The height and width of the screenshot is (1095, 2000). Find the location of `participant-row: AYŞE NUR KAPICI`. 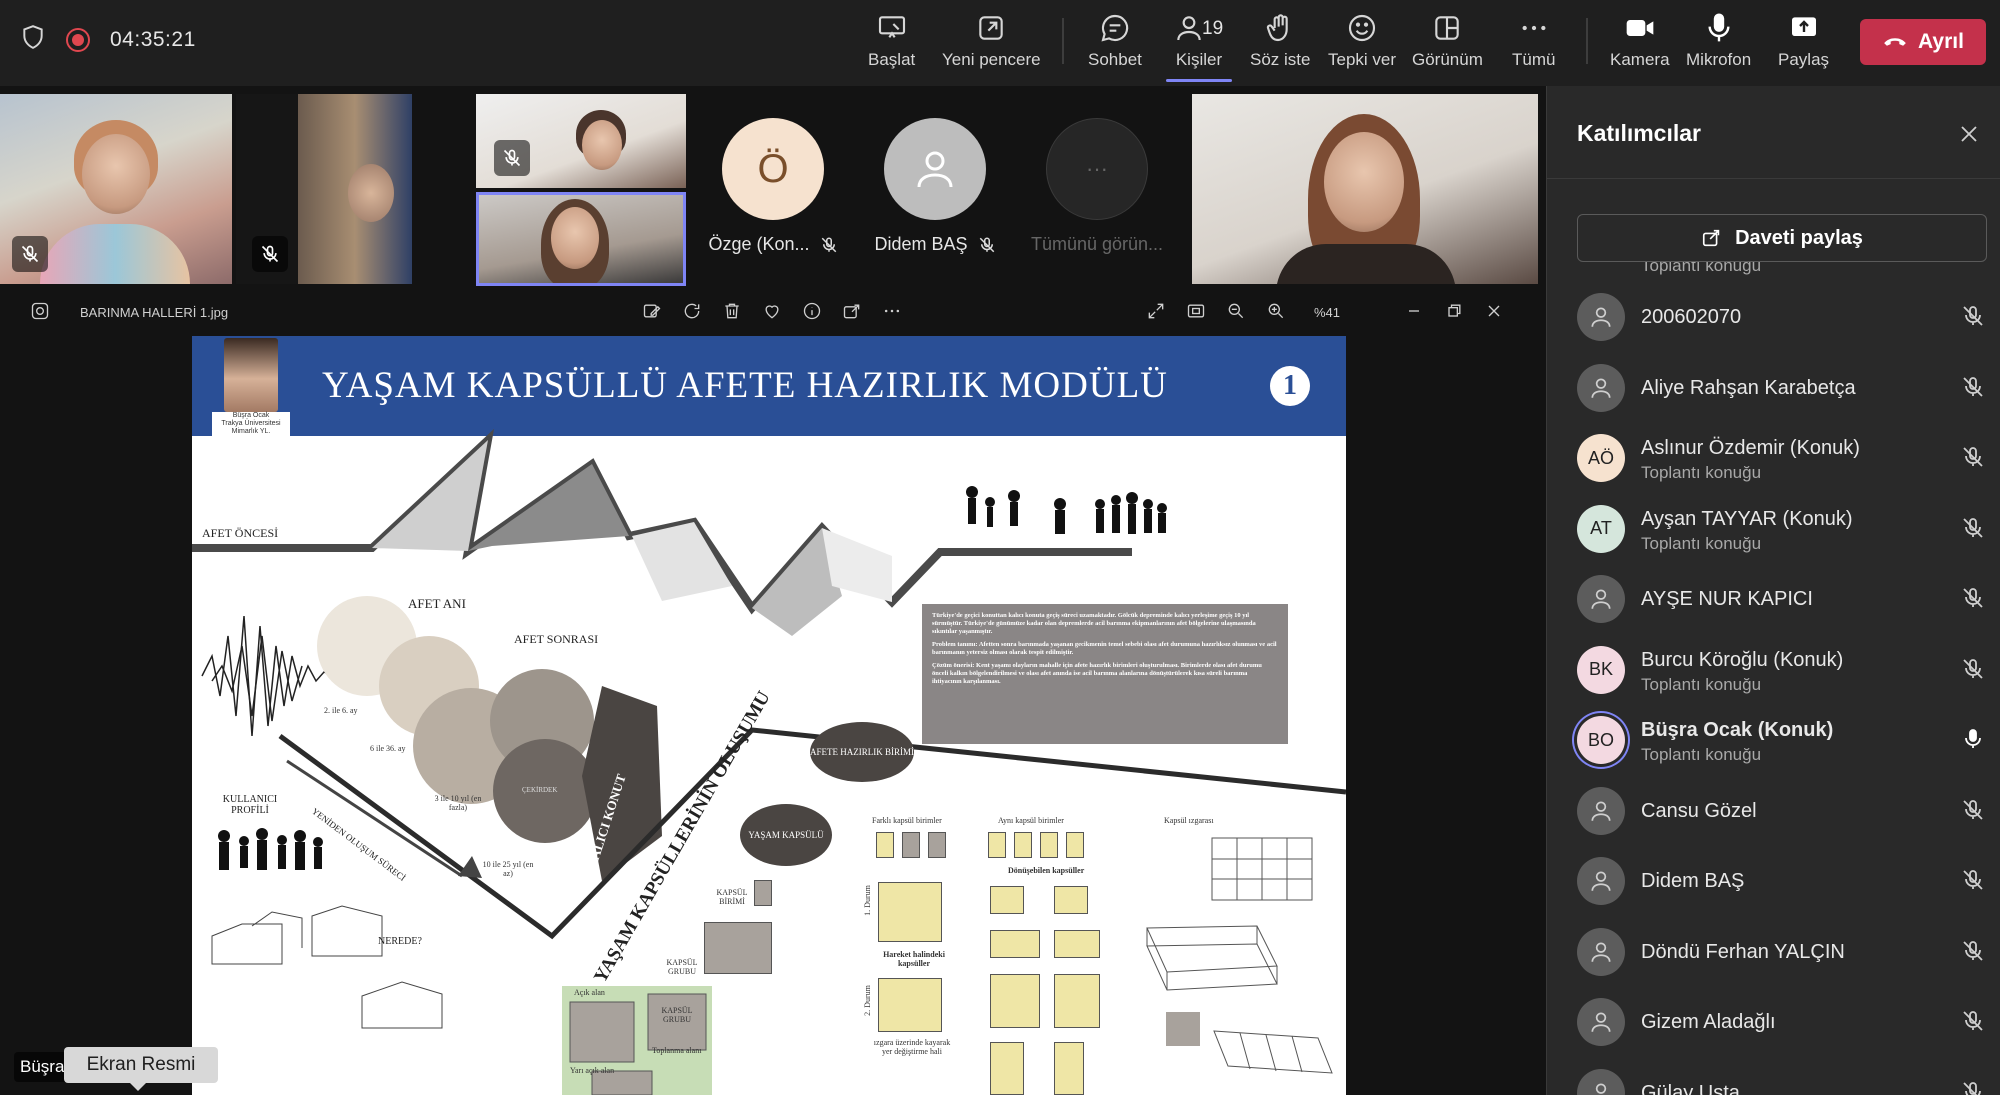

participant-row: AYŞE NUR KAPICI is located at coordinates (1782, 599).